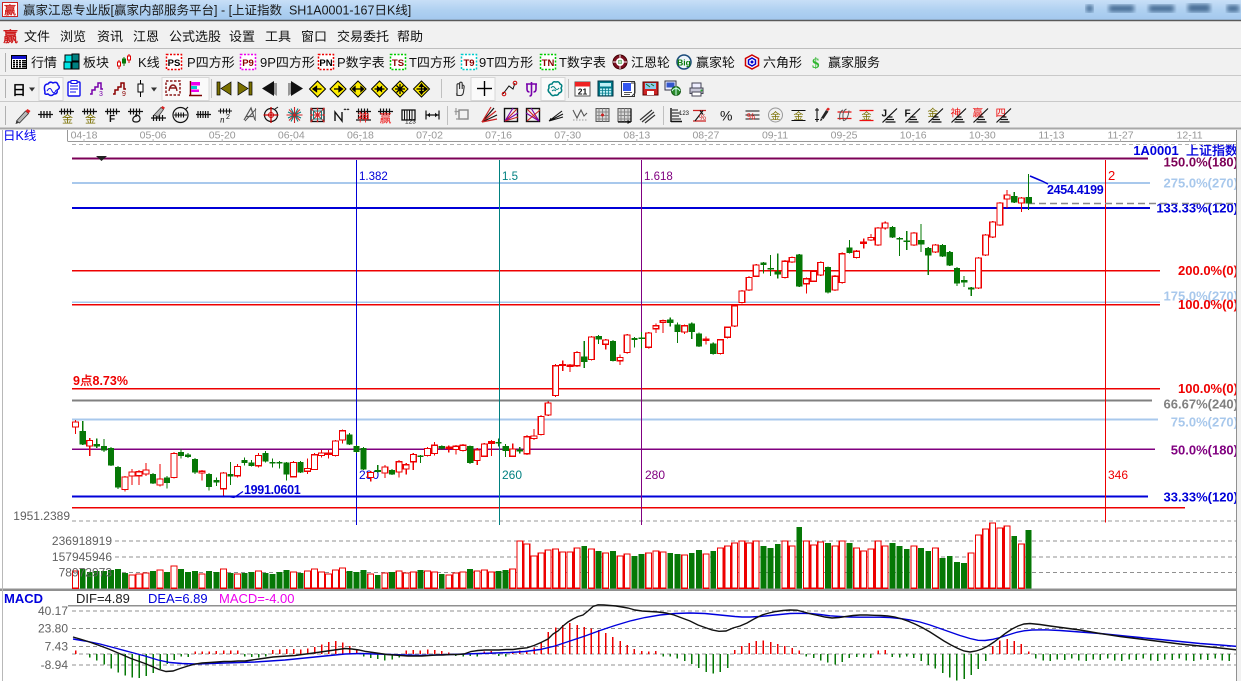 The height and width of the screenshot is (686, 1241). Describe the element at coordinates (1201, 183) in the screenshot. I see `svg-text: 275.0%(270)` at that location.